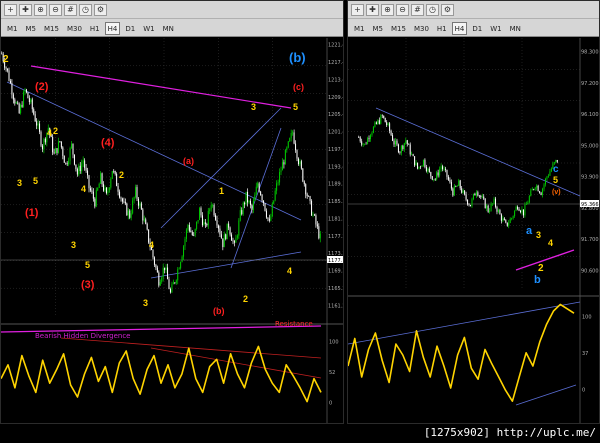  I want to click on wave-label: 4, so click(151, 245).